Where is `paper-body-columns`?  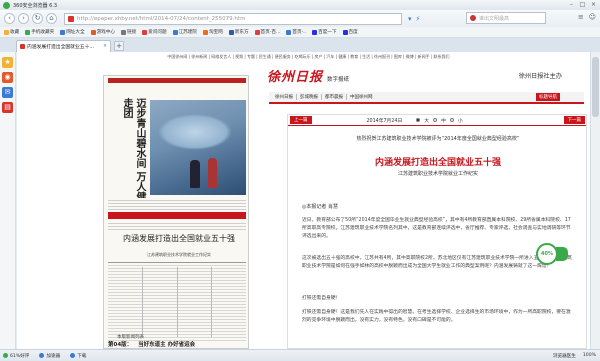
paper-body-columns is located at coordinates (177, 302).